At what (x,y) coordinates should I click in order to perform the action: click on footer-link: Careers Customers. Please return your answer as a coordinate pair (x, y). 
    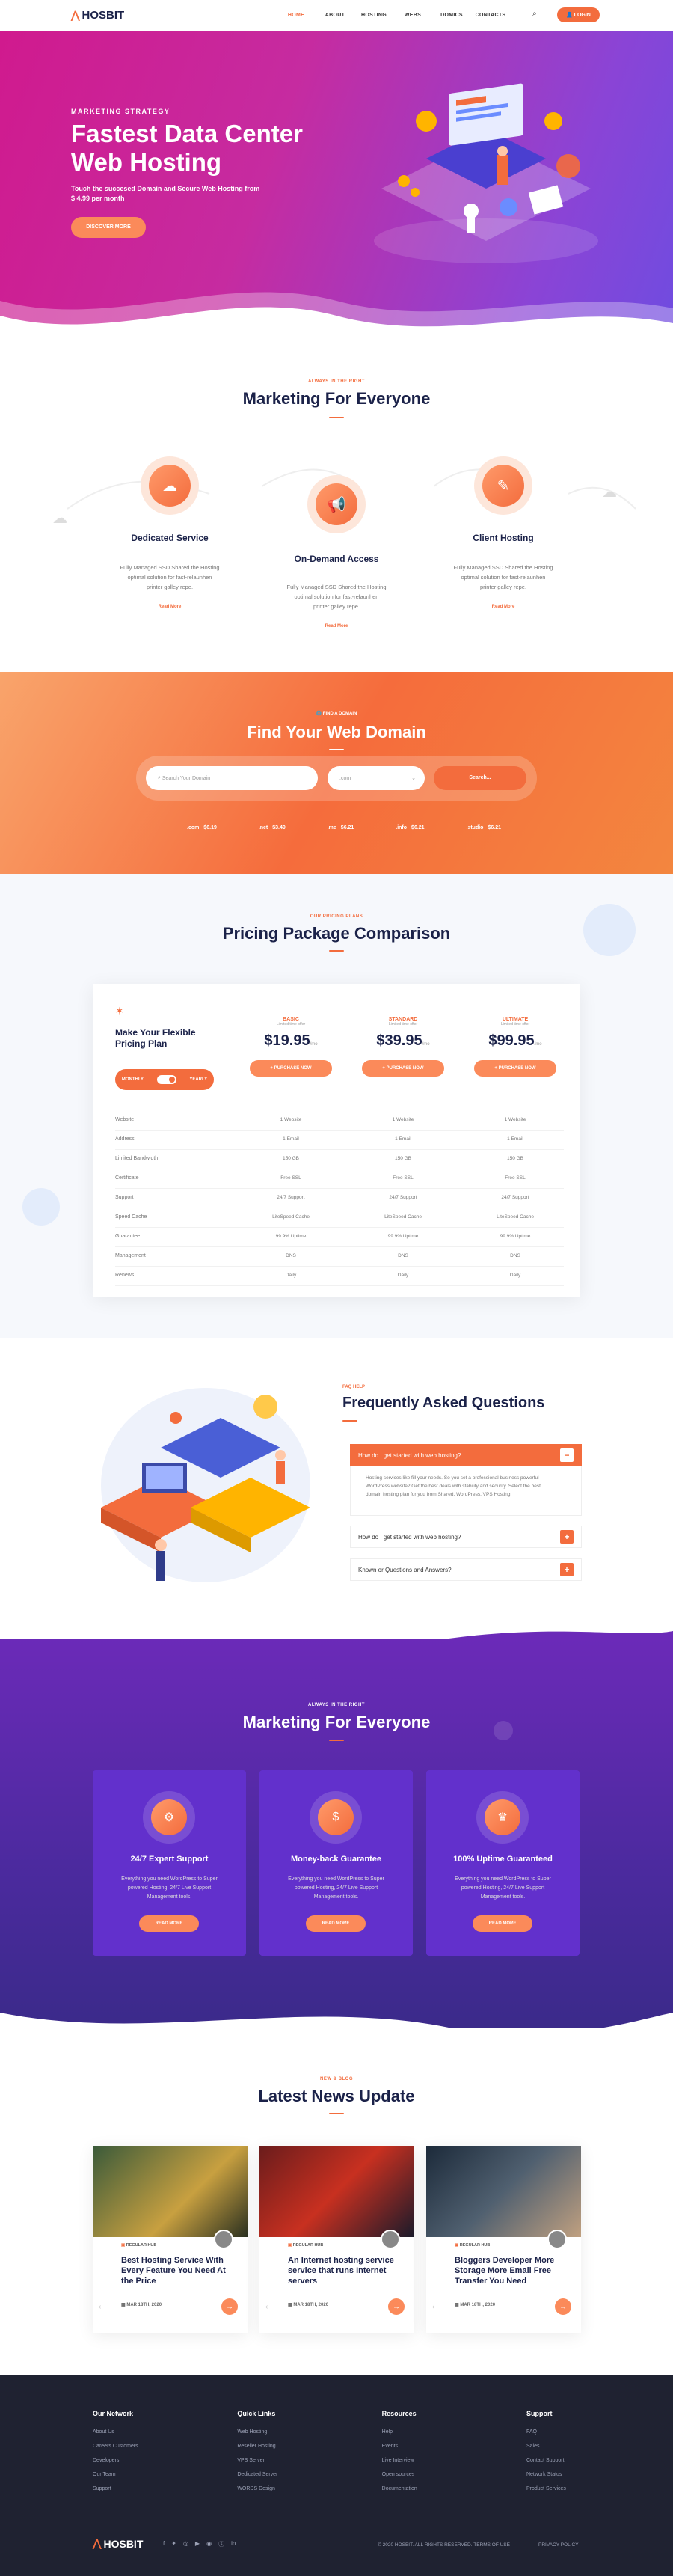
    Looking at the image, I should click on (149, 2446).